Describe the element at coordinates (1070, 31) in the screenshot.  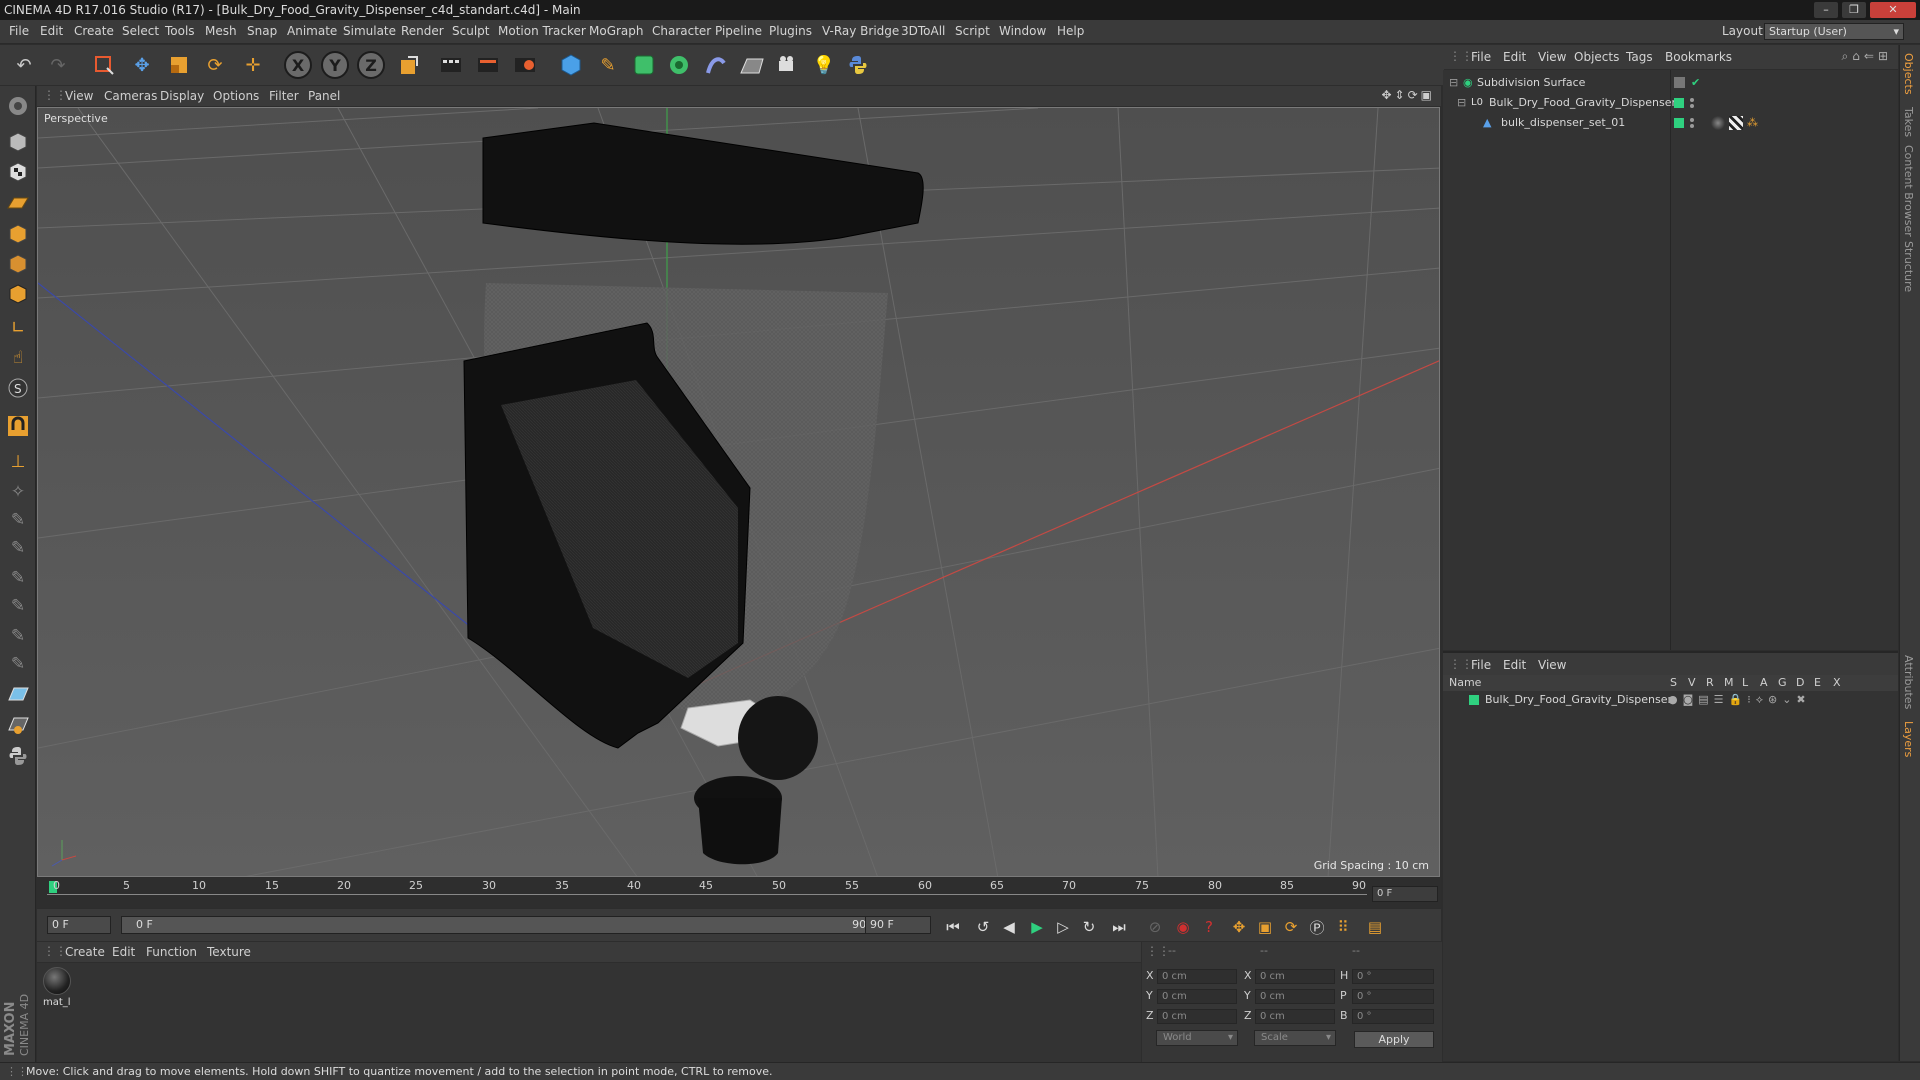
I see `menu-help: Help` at that location.